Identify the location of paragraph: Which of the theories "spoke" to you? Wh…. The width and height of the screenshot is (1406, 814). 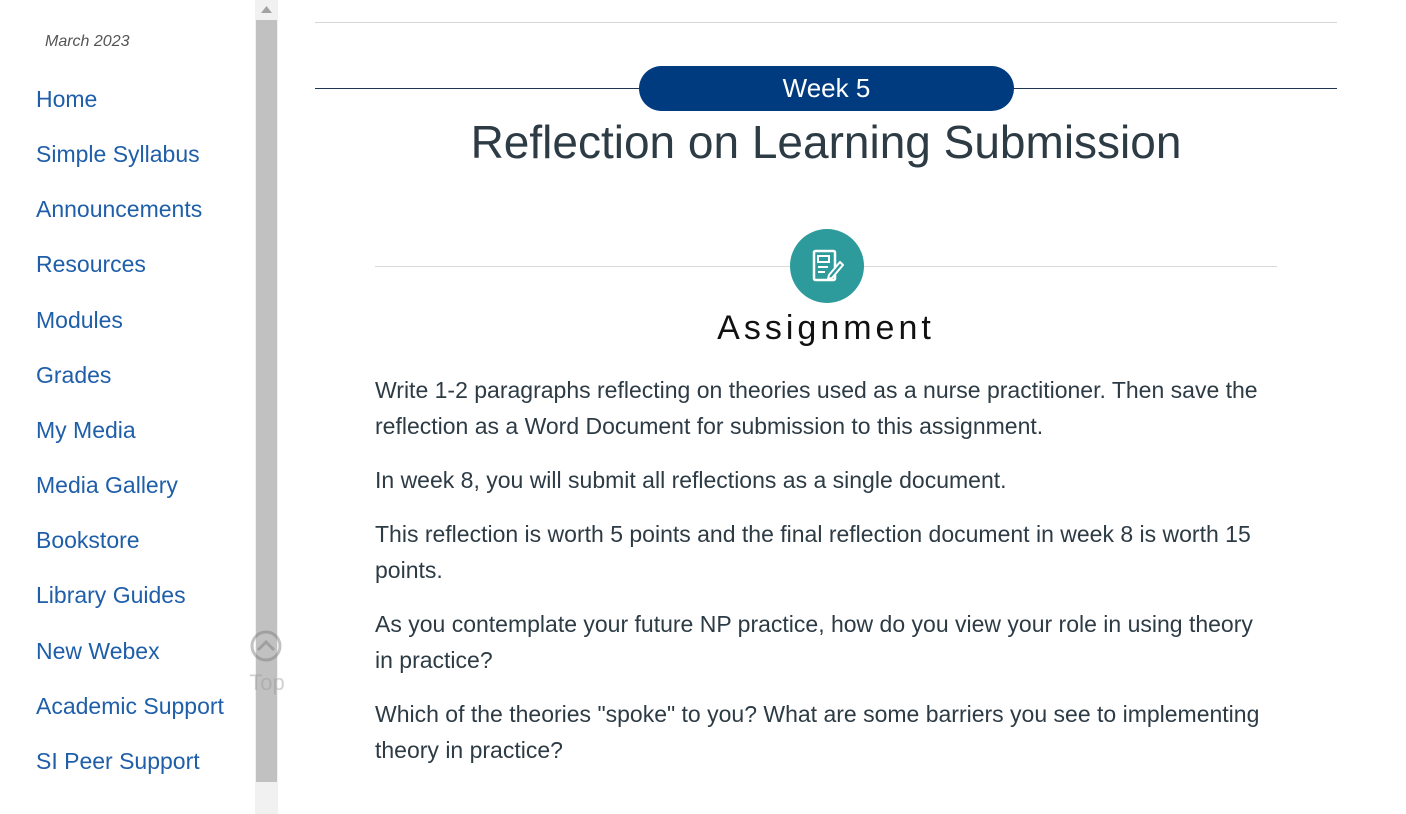
(817, 732).